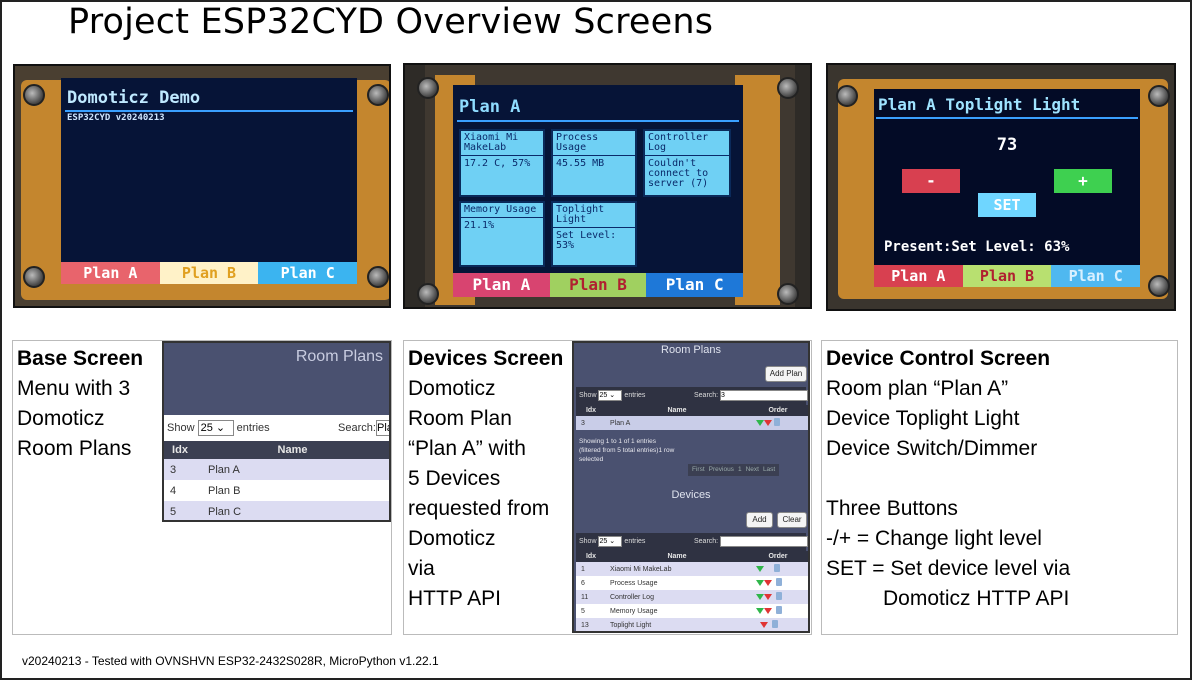 This screenshot has height=680, width=1192. Describe the element at coordinates (759, 520) in the screenshot. I see `add-device-button: Add` at that location.